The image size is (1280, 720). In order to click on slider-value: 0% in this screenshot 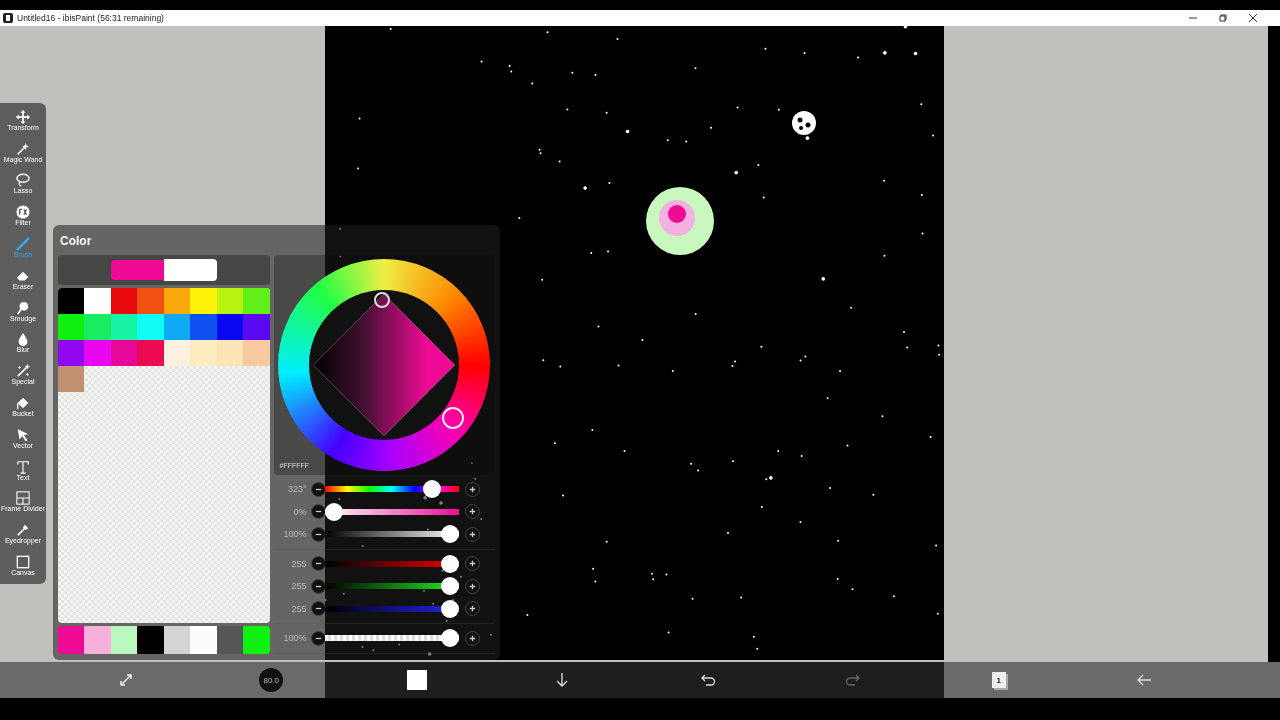, I will do `click(299, 511)`.